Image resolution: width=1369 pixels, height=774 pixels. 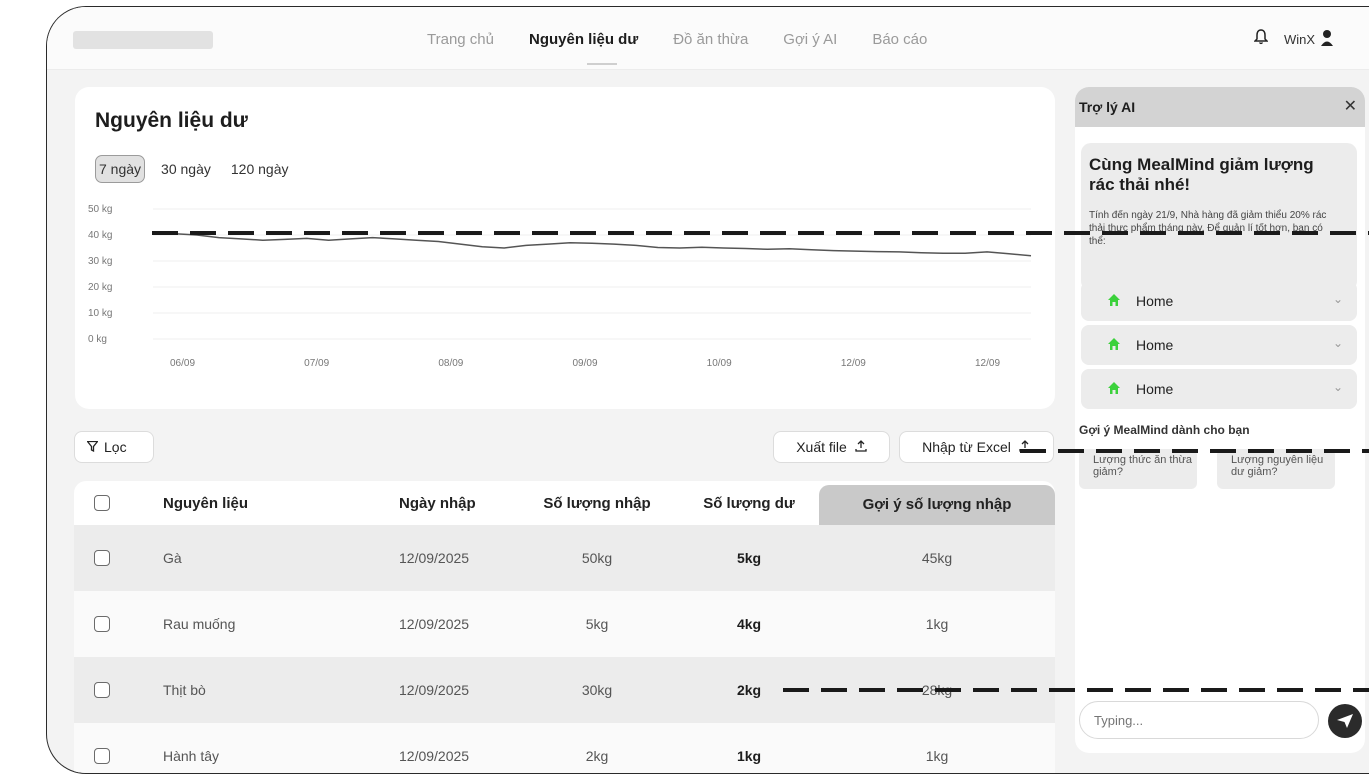 I want to click on y-tick-label: 30 kg, so click(x=100, y=261).